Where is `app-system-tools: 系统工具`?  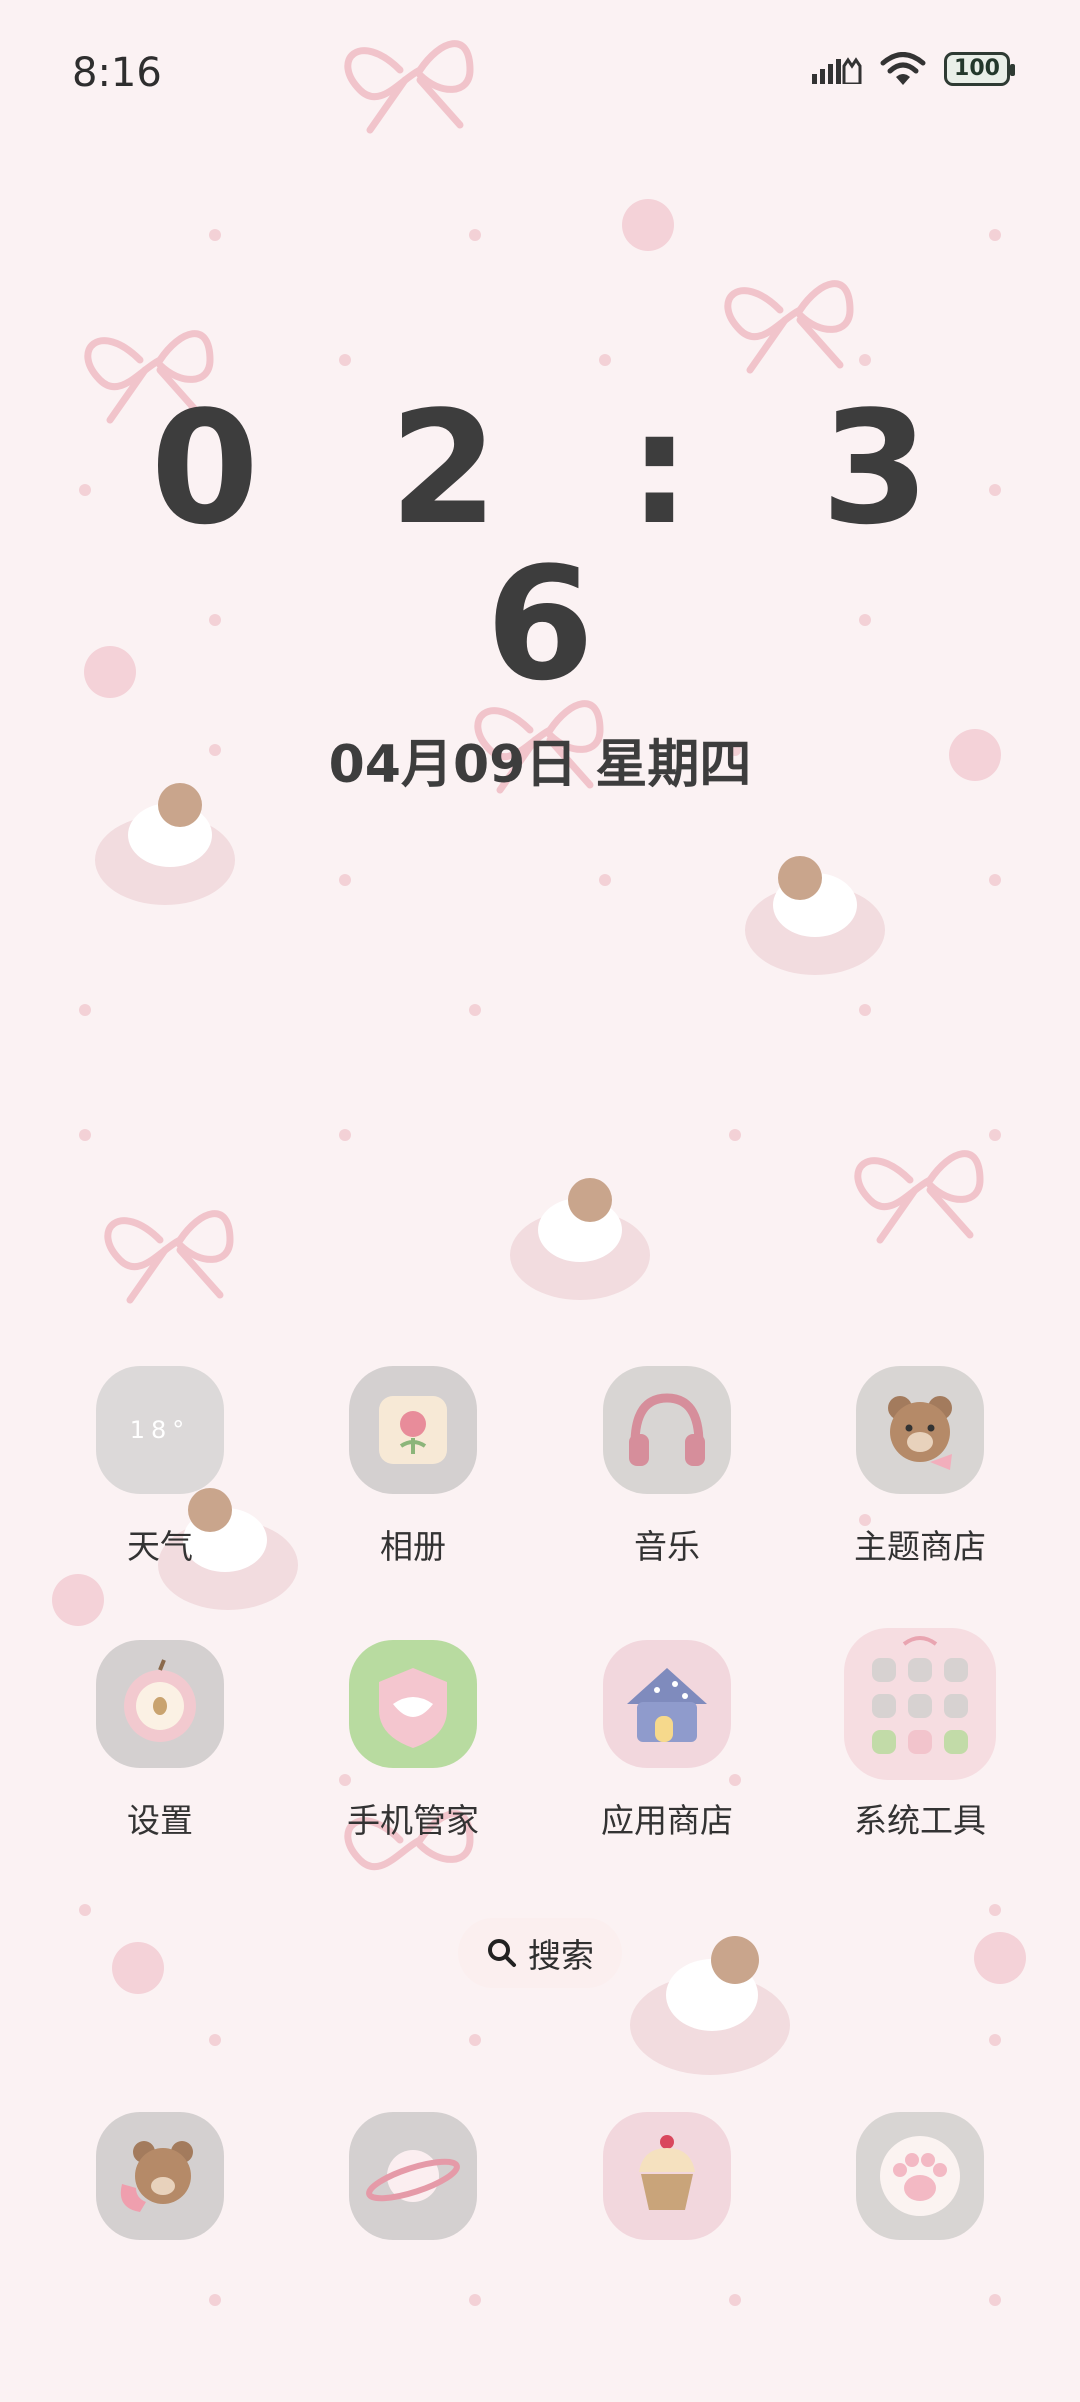
app-system-tools: 系统工具 is located at coordinates (920, 1735).